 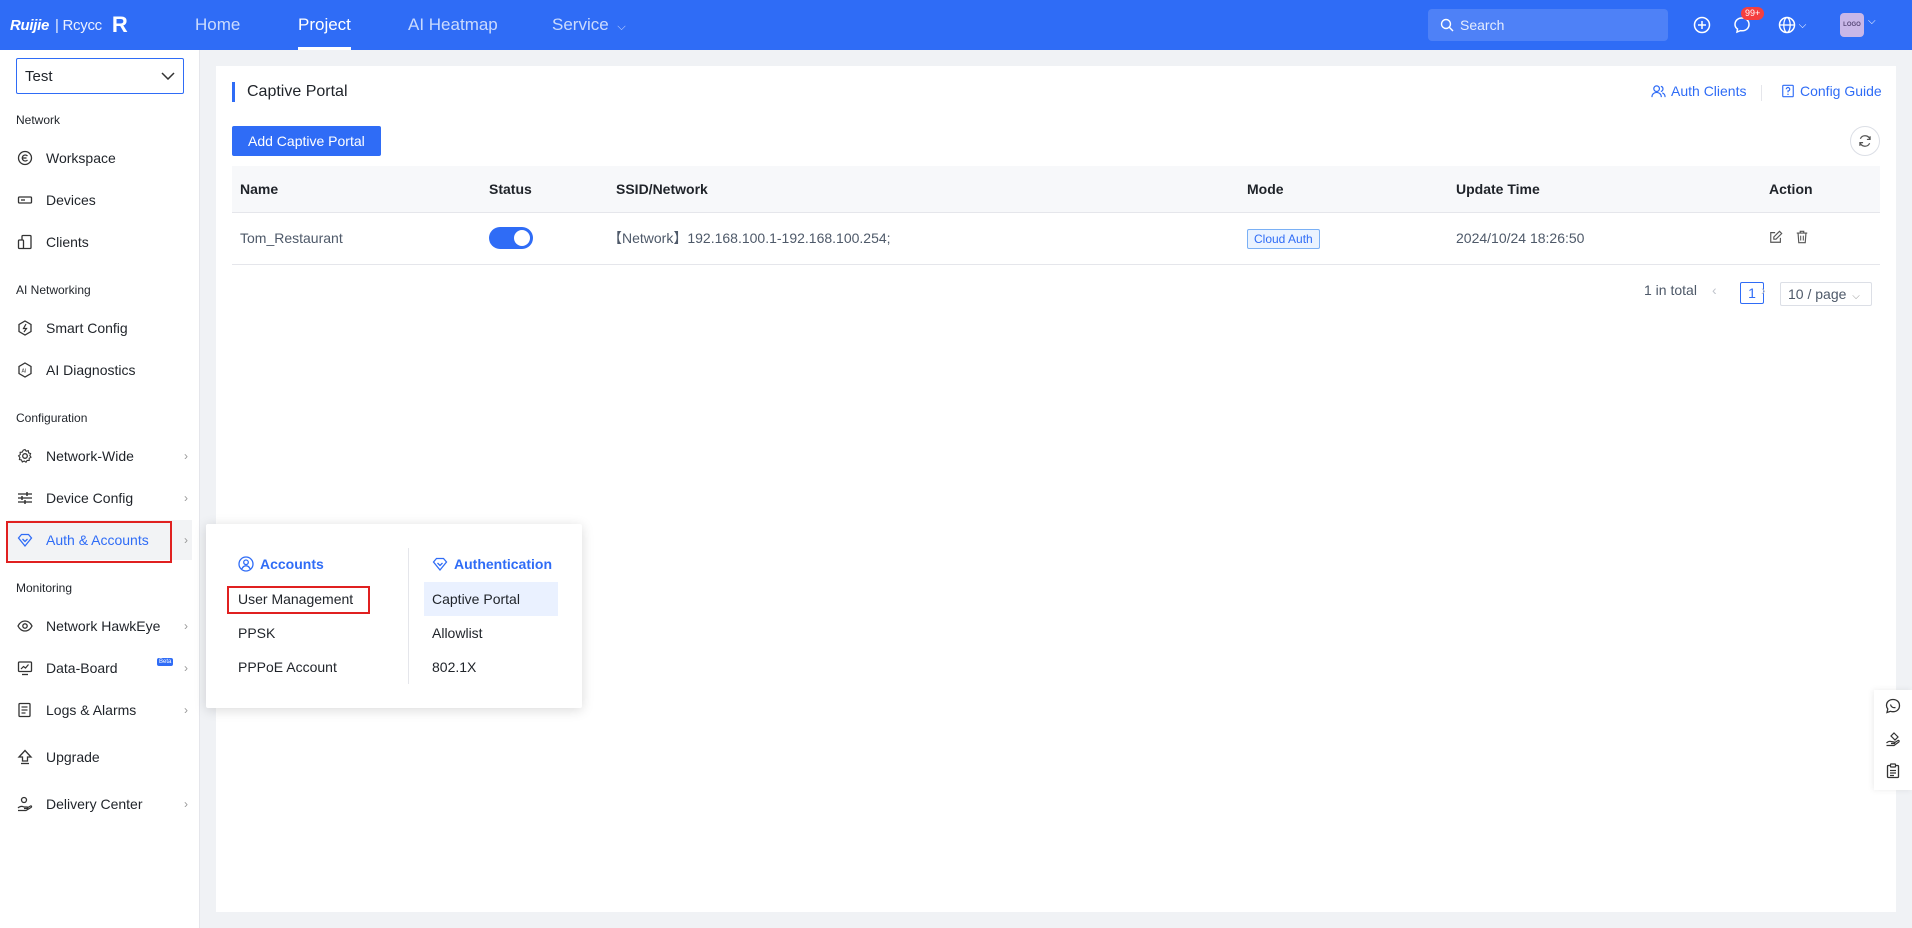 What do you see at coordinates (25, 158) in the screenshot?
I see `workspace-icon` at bounding box center [25, 158].